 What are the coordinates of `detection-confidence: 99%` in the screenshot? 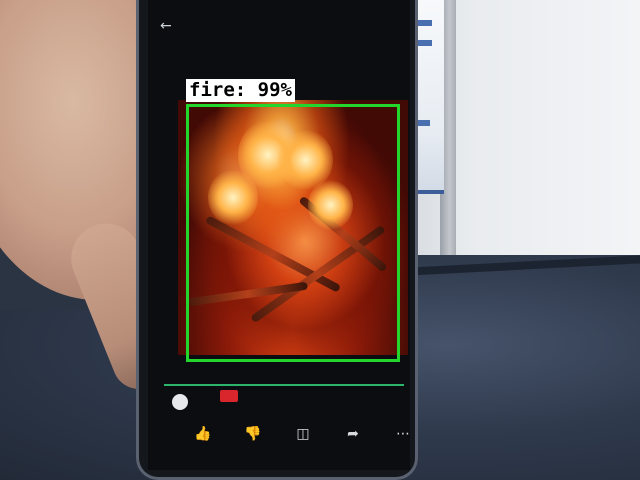 It's located at (274, 90).